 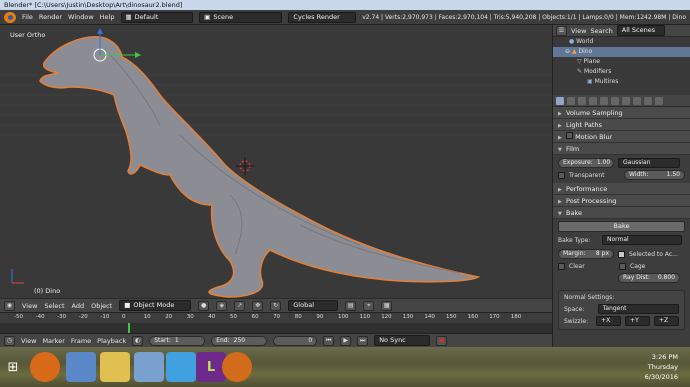 What do you see at coordinates (45, 367) in the screenshot?
I see `firefox-icon` at bounding box center [45, 367].